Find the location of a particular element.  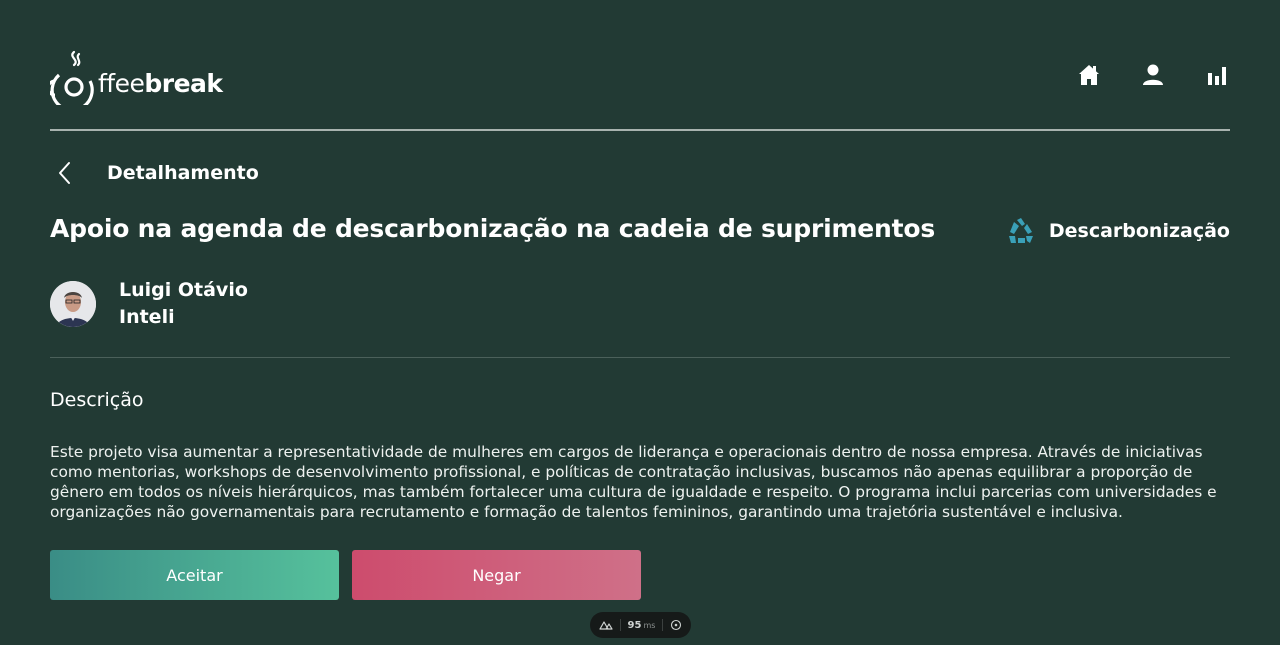

author-name: Luigi Otávio is located at coordinates (183, 290).